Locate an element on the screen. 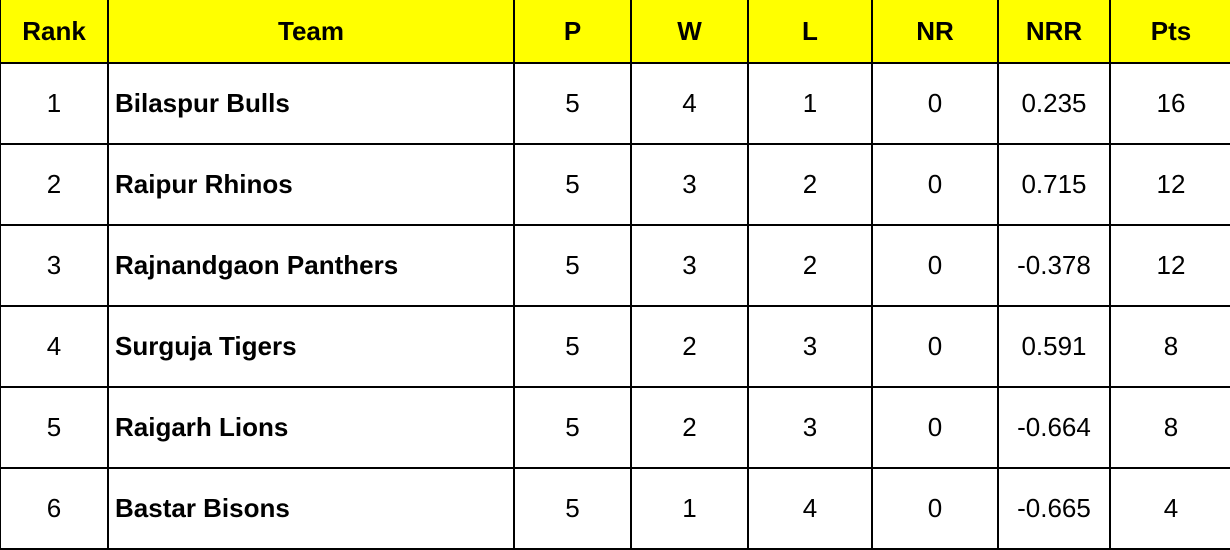  cell-rank: 1 is located at coordinates (54, 103).